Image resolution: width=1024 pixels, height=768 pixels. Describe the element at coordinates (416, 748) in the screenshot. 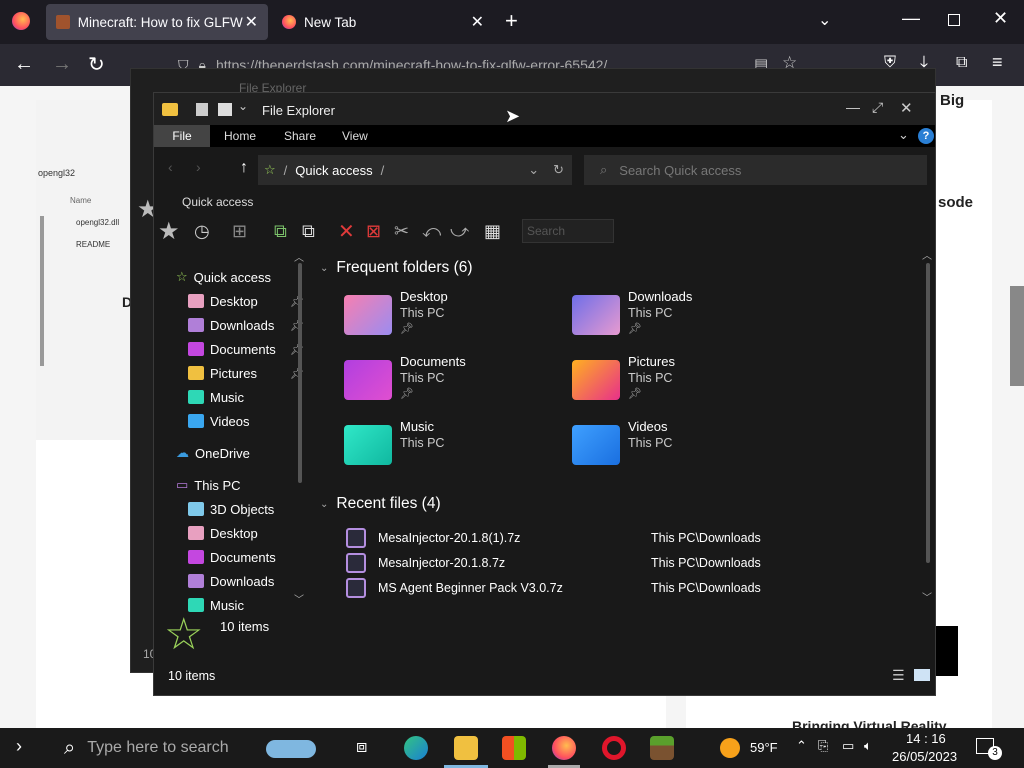

I see `edge-icon` at that location.